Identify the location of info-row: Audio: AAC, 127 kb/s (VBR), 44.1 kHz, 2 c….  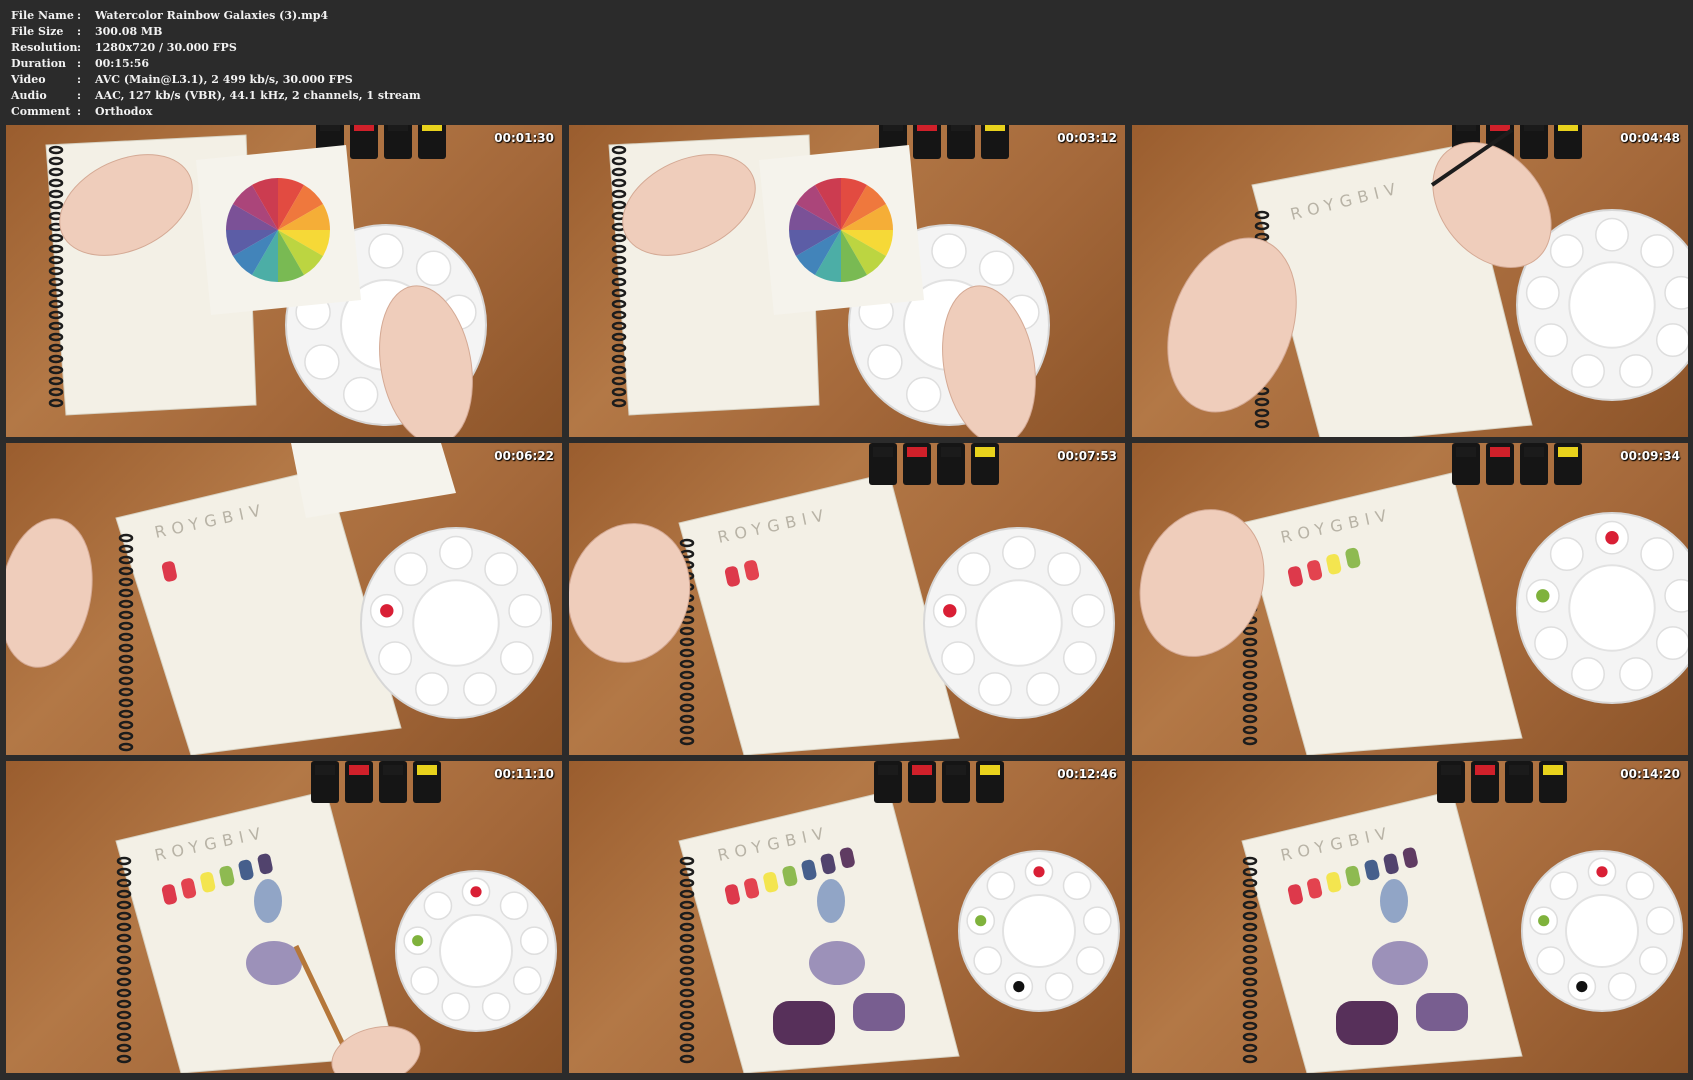
(216, 96).